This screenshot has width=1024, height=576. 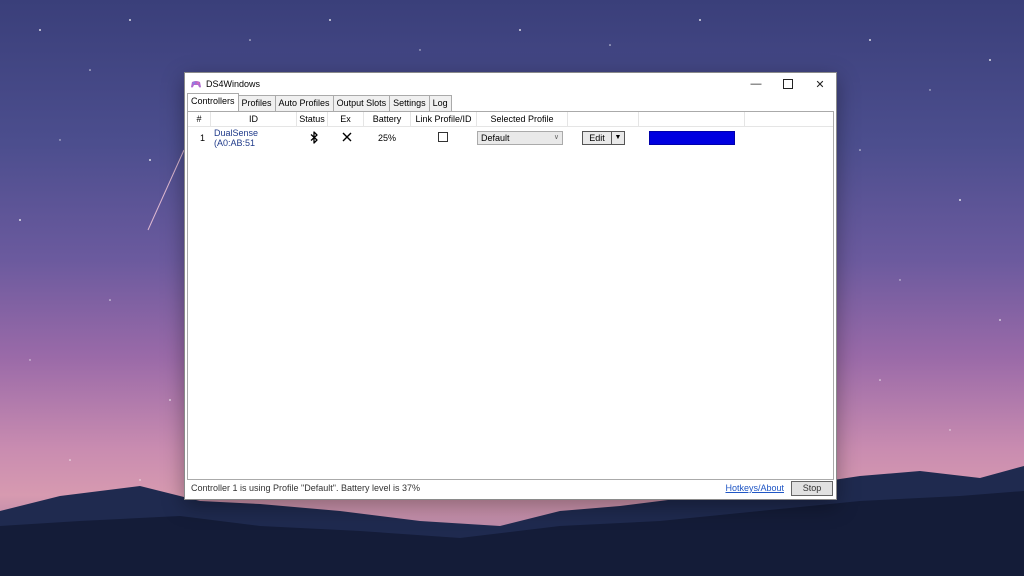 I want to click on minimize-icon: —, so click(x=756, y=84).